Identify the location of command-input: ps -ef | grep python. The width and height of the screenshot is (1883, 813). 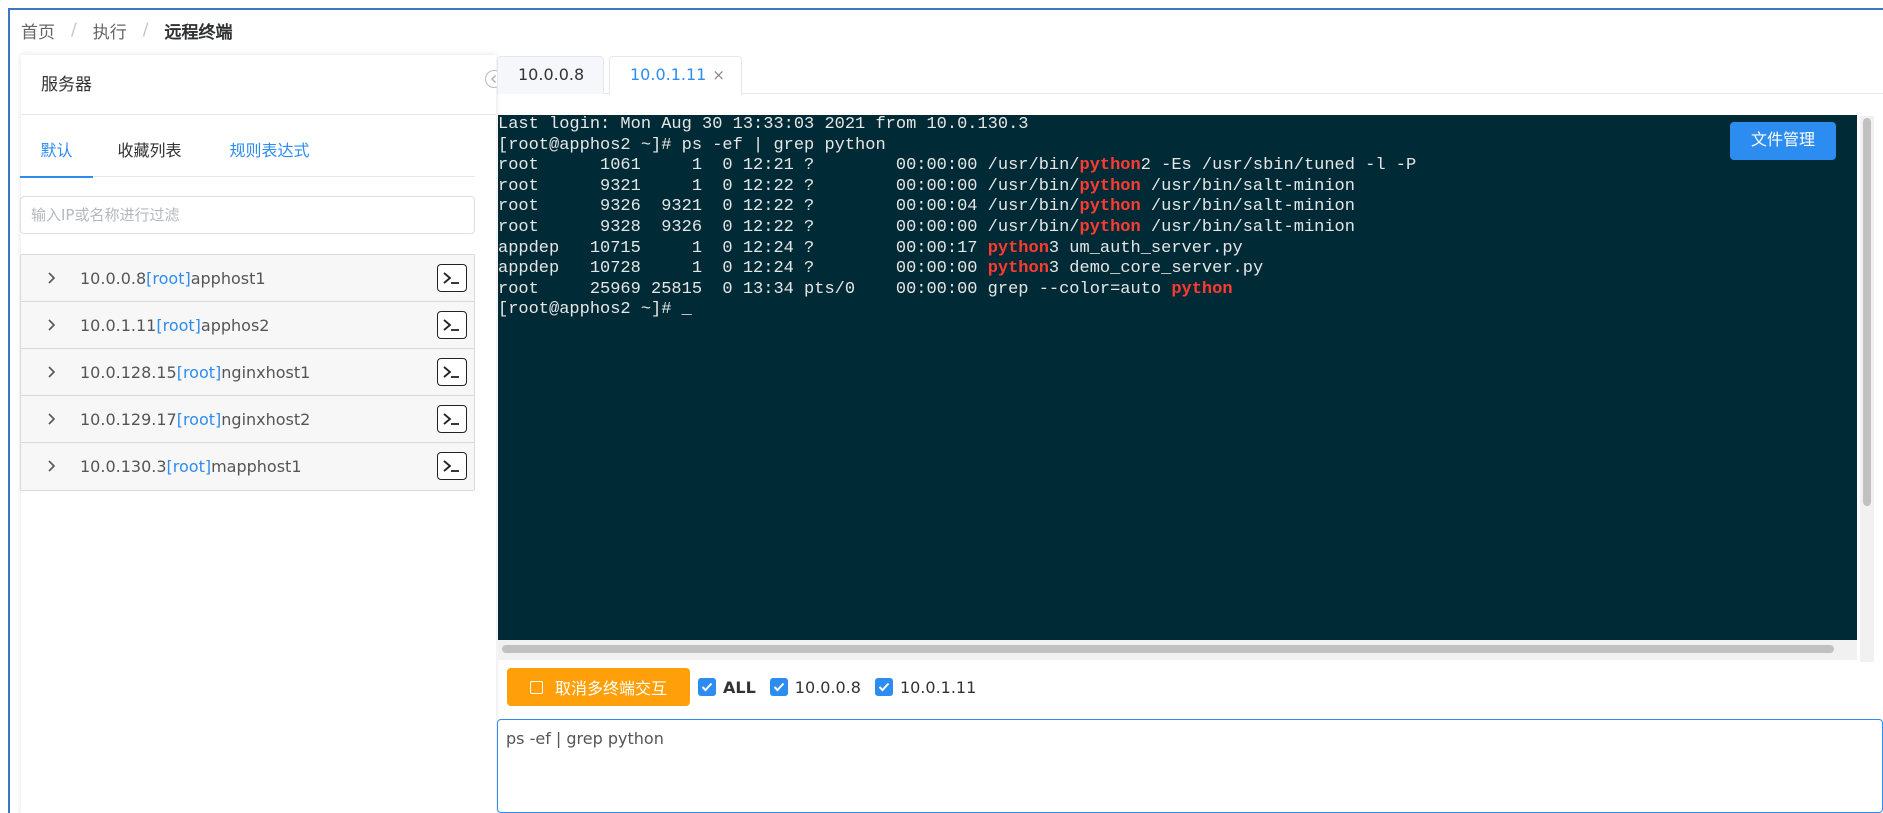
(1190, 766).